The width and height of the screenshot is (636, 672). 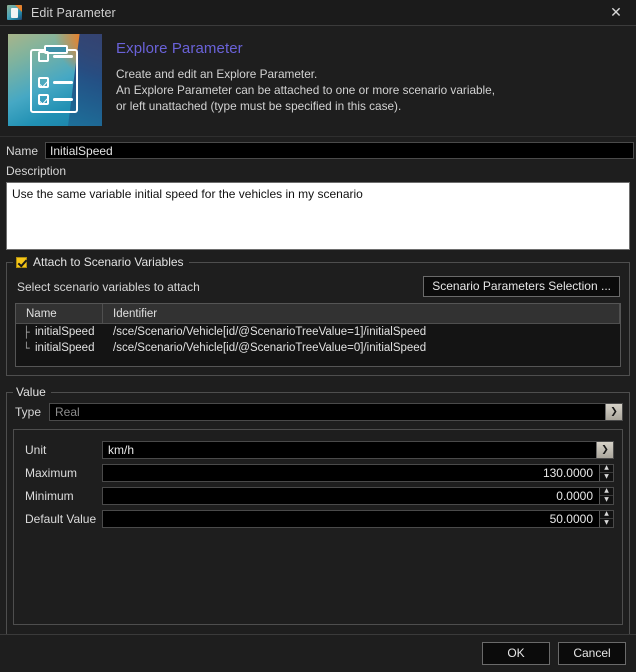 What do you see at coordinates (592, 653) in the screenshot?
I see `cancel-button: Cancel` at bounding box center [592, 653].